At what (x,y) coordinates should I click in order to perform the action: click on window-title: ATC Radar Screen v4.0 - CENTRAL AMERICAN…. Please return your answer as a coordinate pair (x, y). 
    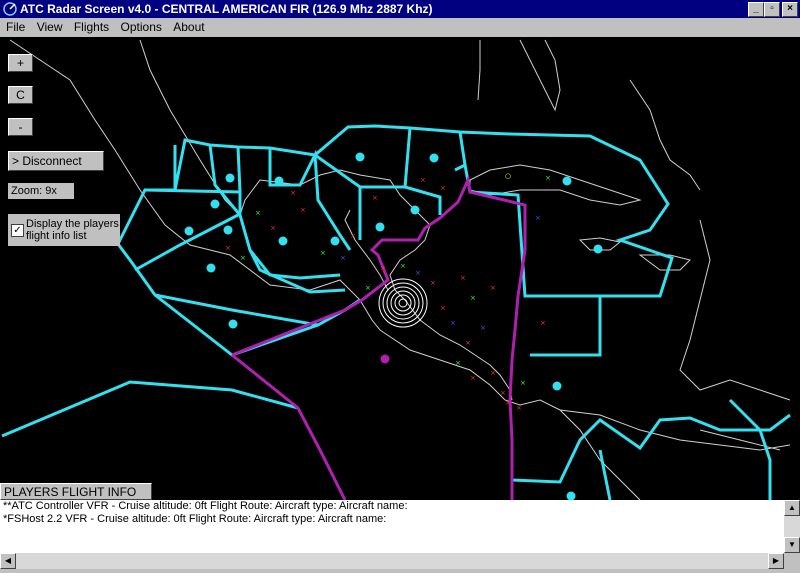
    Looking at the image, I should click on (226, 9).